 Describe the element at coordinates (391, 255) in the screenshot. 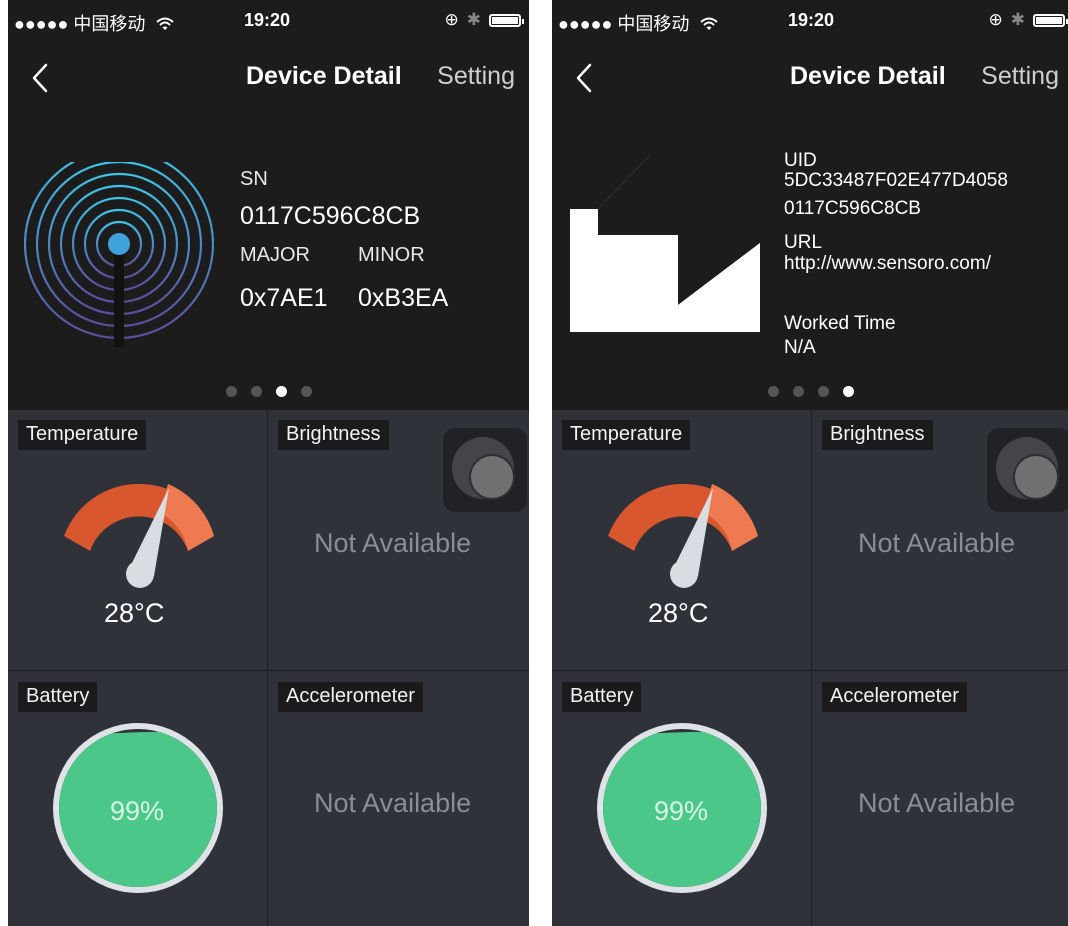

I see `minor-label: MINOR` at that location.